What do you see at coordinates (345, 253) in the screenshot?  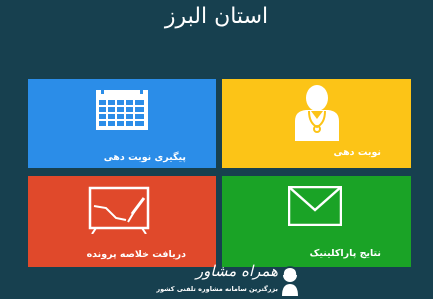 I see `tile-label: نتایج پاراکلینیک` at bounding box center [345, 253].